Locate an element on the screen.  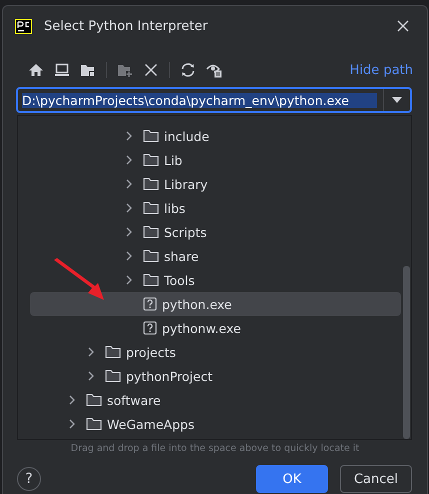
home-icon is located at coordinates (36, 70).